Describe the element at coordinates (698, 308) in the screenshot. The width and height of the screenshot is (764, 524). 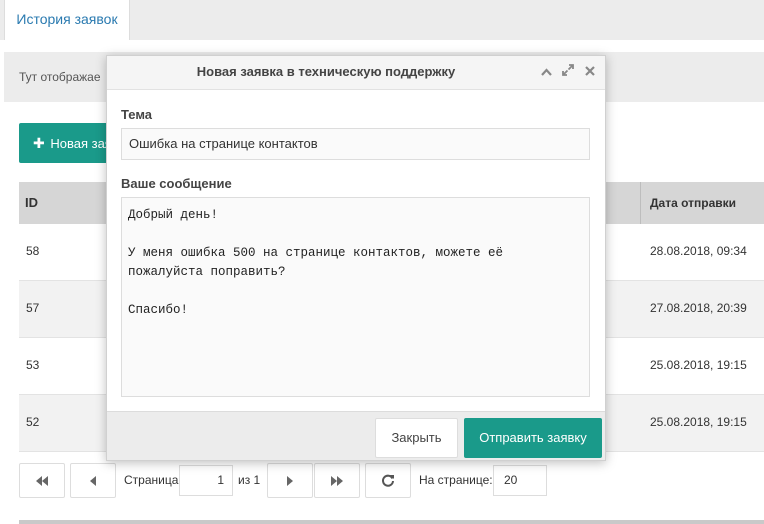
I see `cell-date: 27.08.2018, 20:39` at that location.